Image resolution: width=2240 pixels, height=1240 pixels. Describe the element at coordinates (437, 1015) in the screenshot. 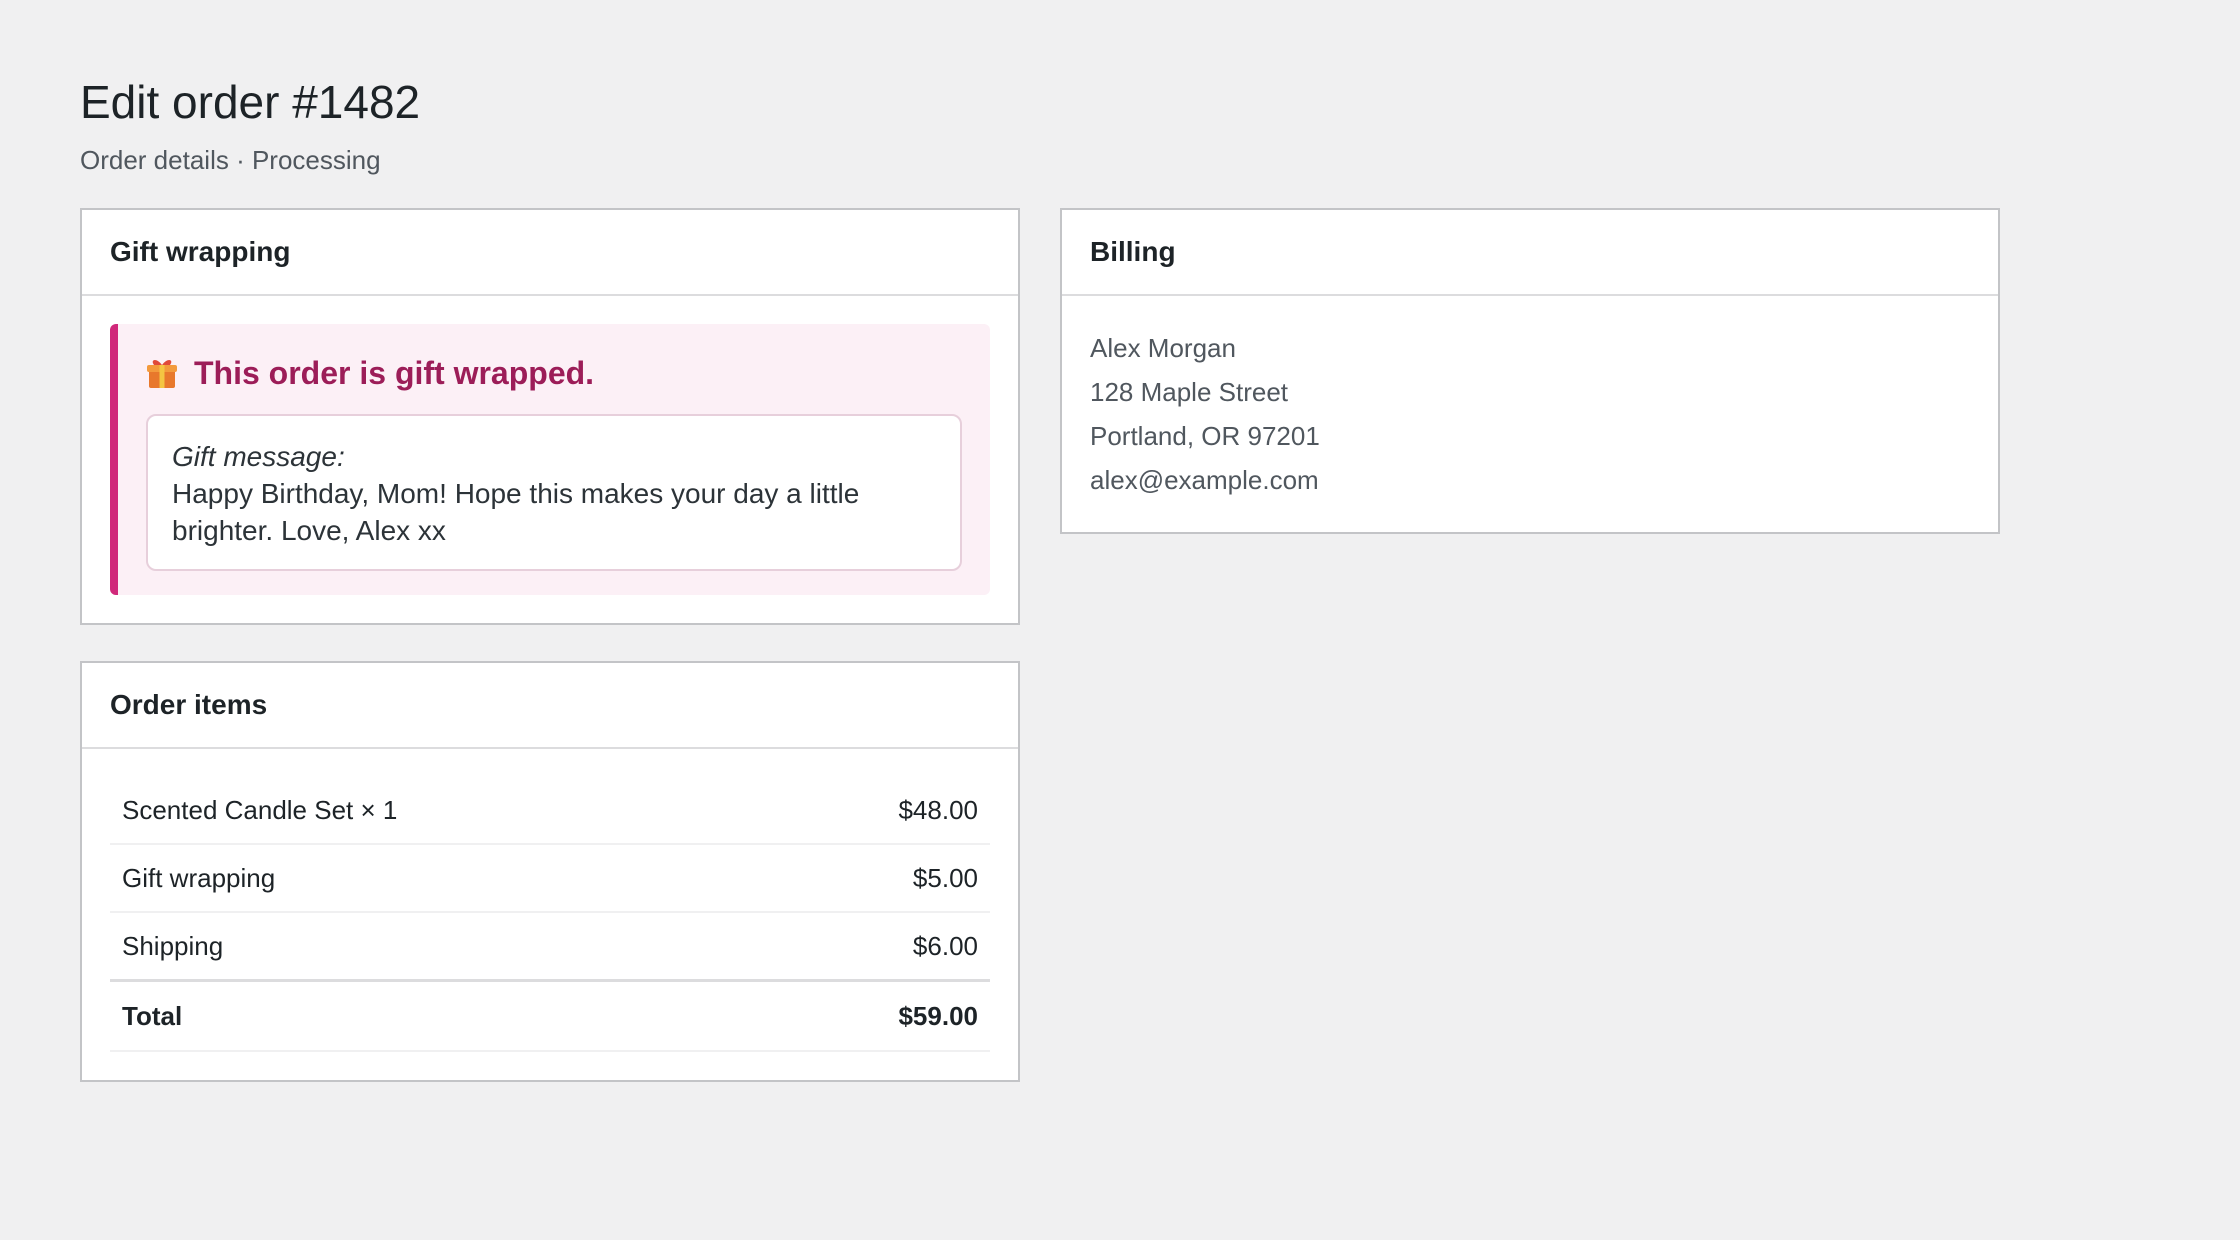

I see `total-label: Total` at that location.